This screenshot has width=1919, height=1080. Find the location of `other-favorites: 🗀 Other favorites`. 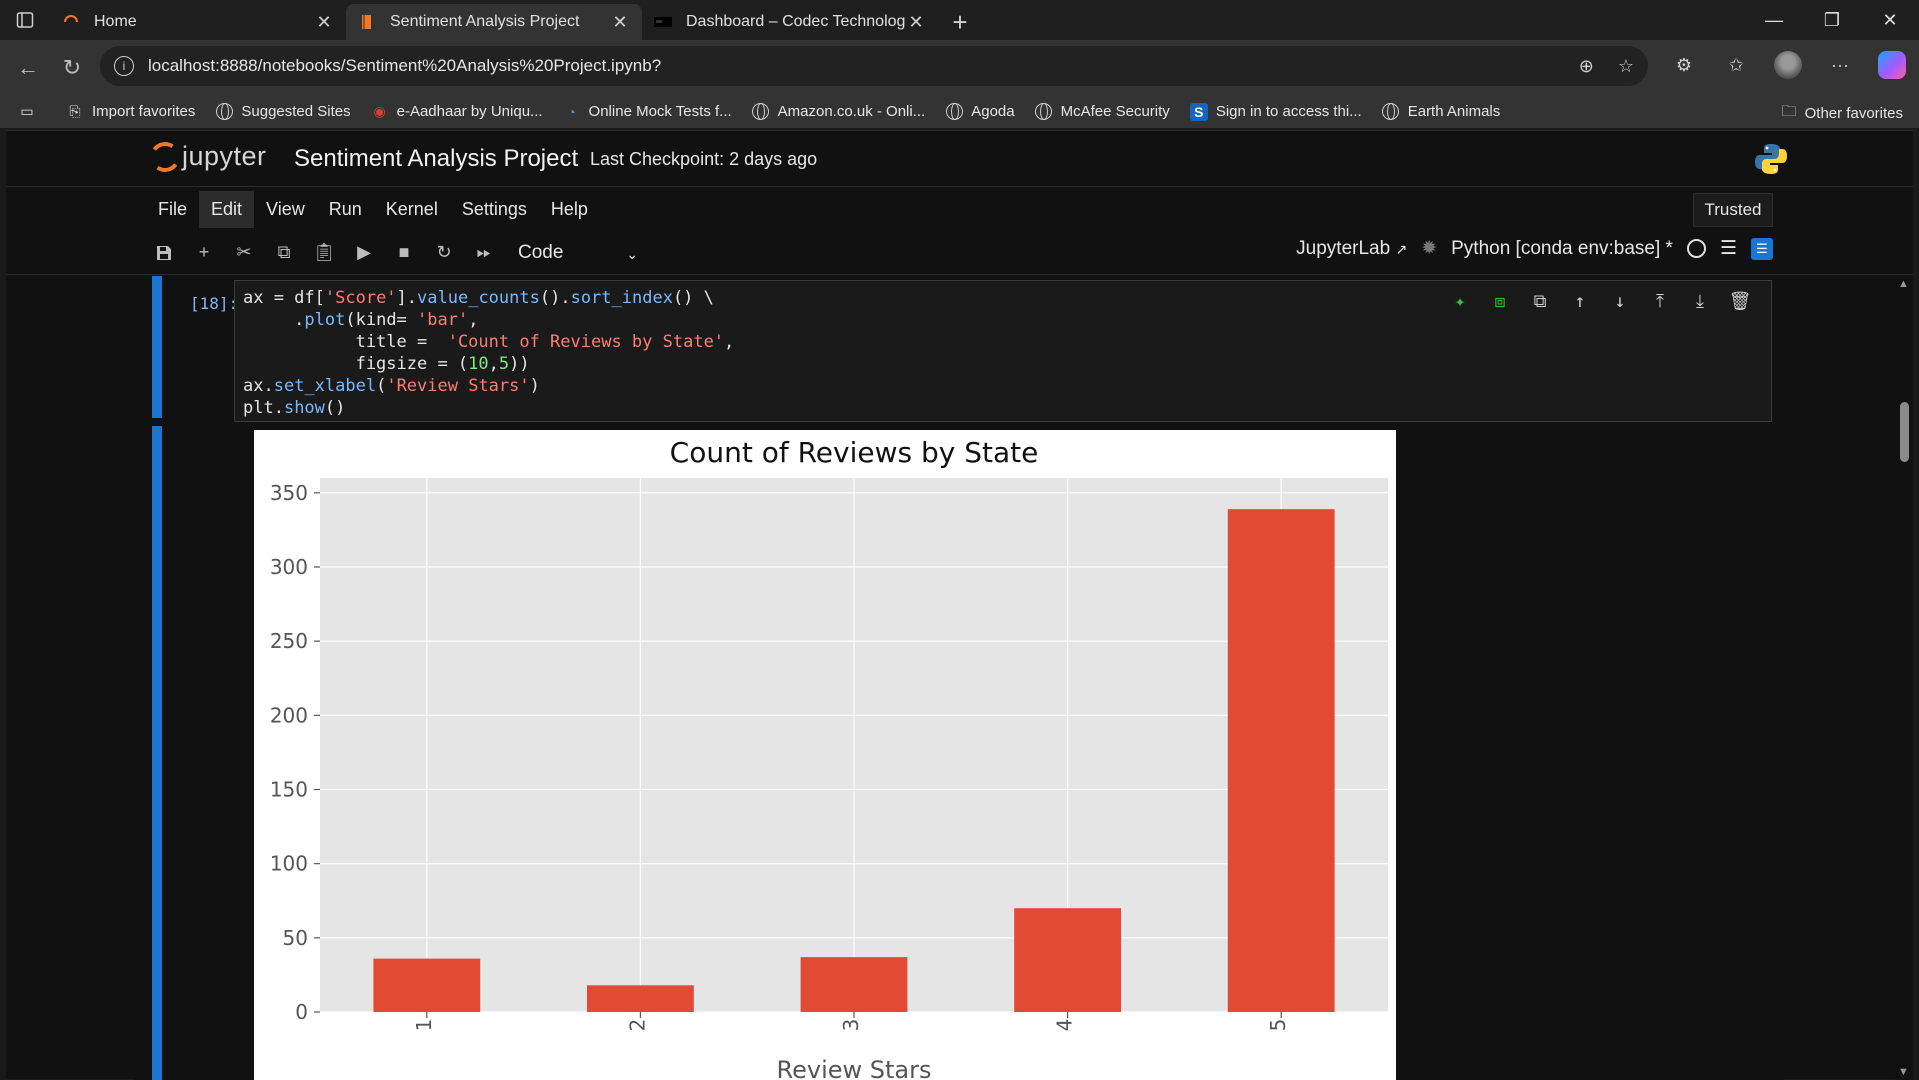

other-favorites: 🗀 Other favorites is located at coordinates (1842, 113).